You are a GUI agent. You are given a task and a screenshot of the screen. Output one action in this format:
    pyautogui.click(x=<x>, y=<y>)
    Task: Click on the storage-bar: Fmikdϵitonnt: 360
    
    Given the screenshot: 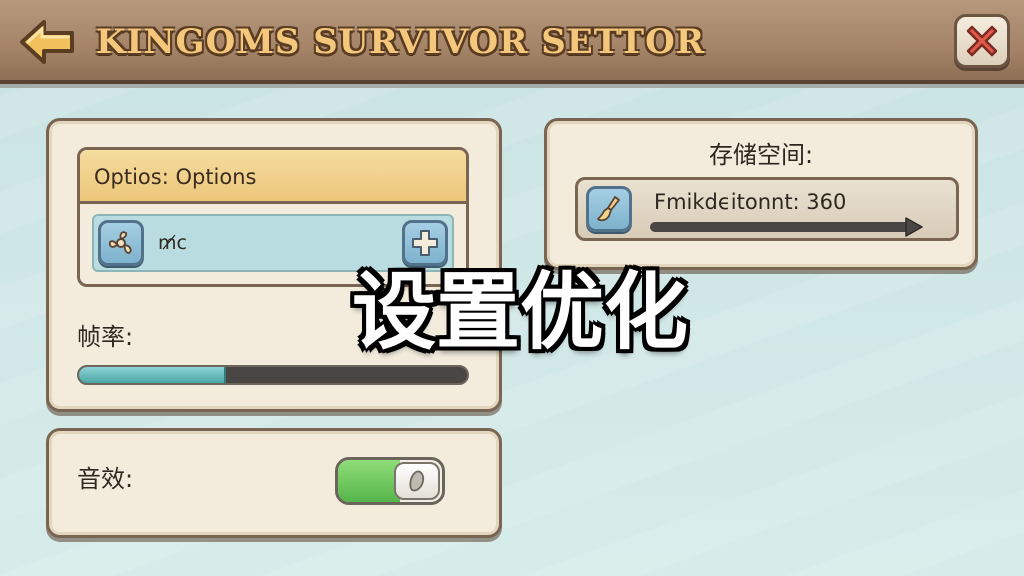 What is the action you would take?
    pyautogui.click(x=767, y=209)
    